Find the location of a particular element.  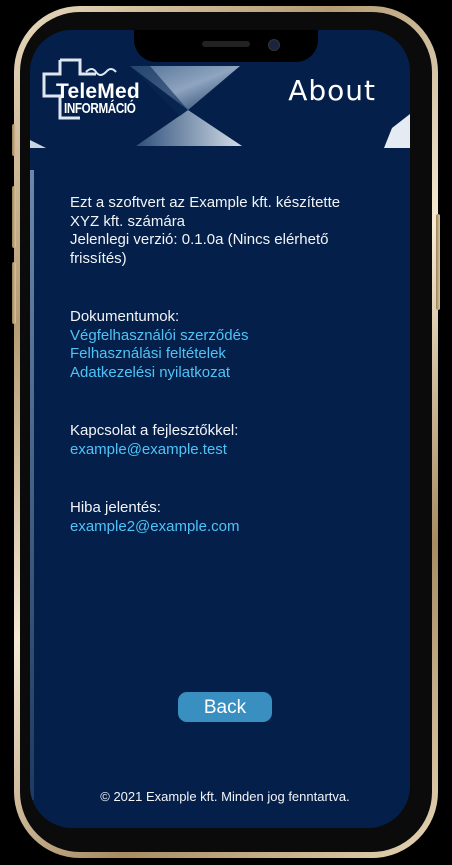

eula-link: Végfelhasználói szerződés is located at coordinates (159, 336).